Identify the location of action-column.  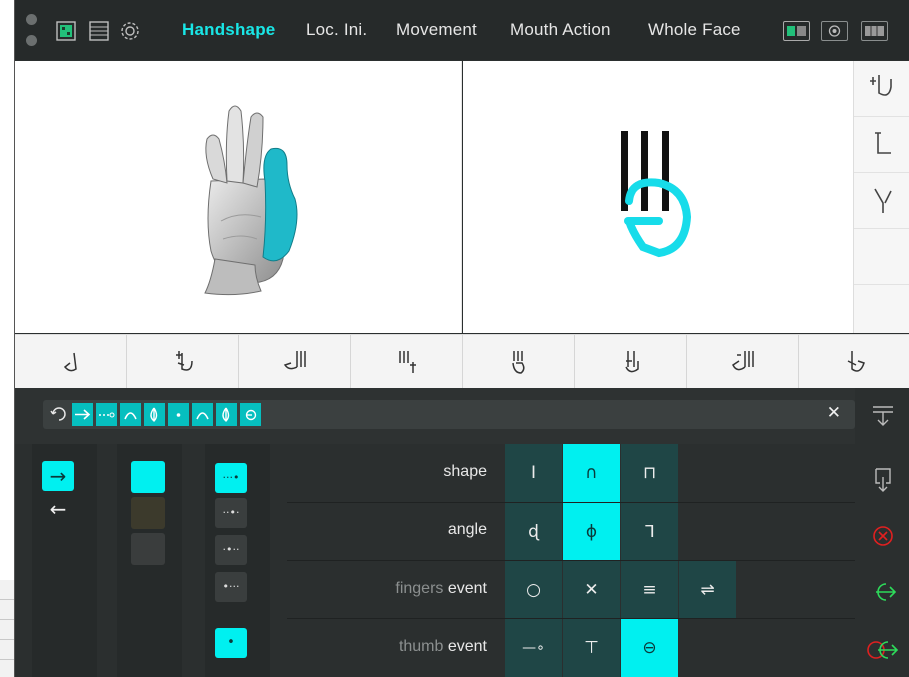
(882, 532).